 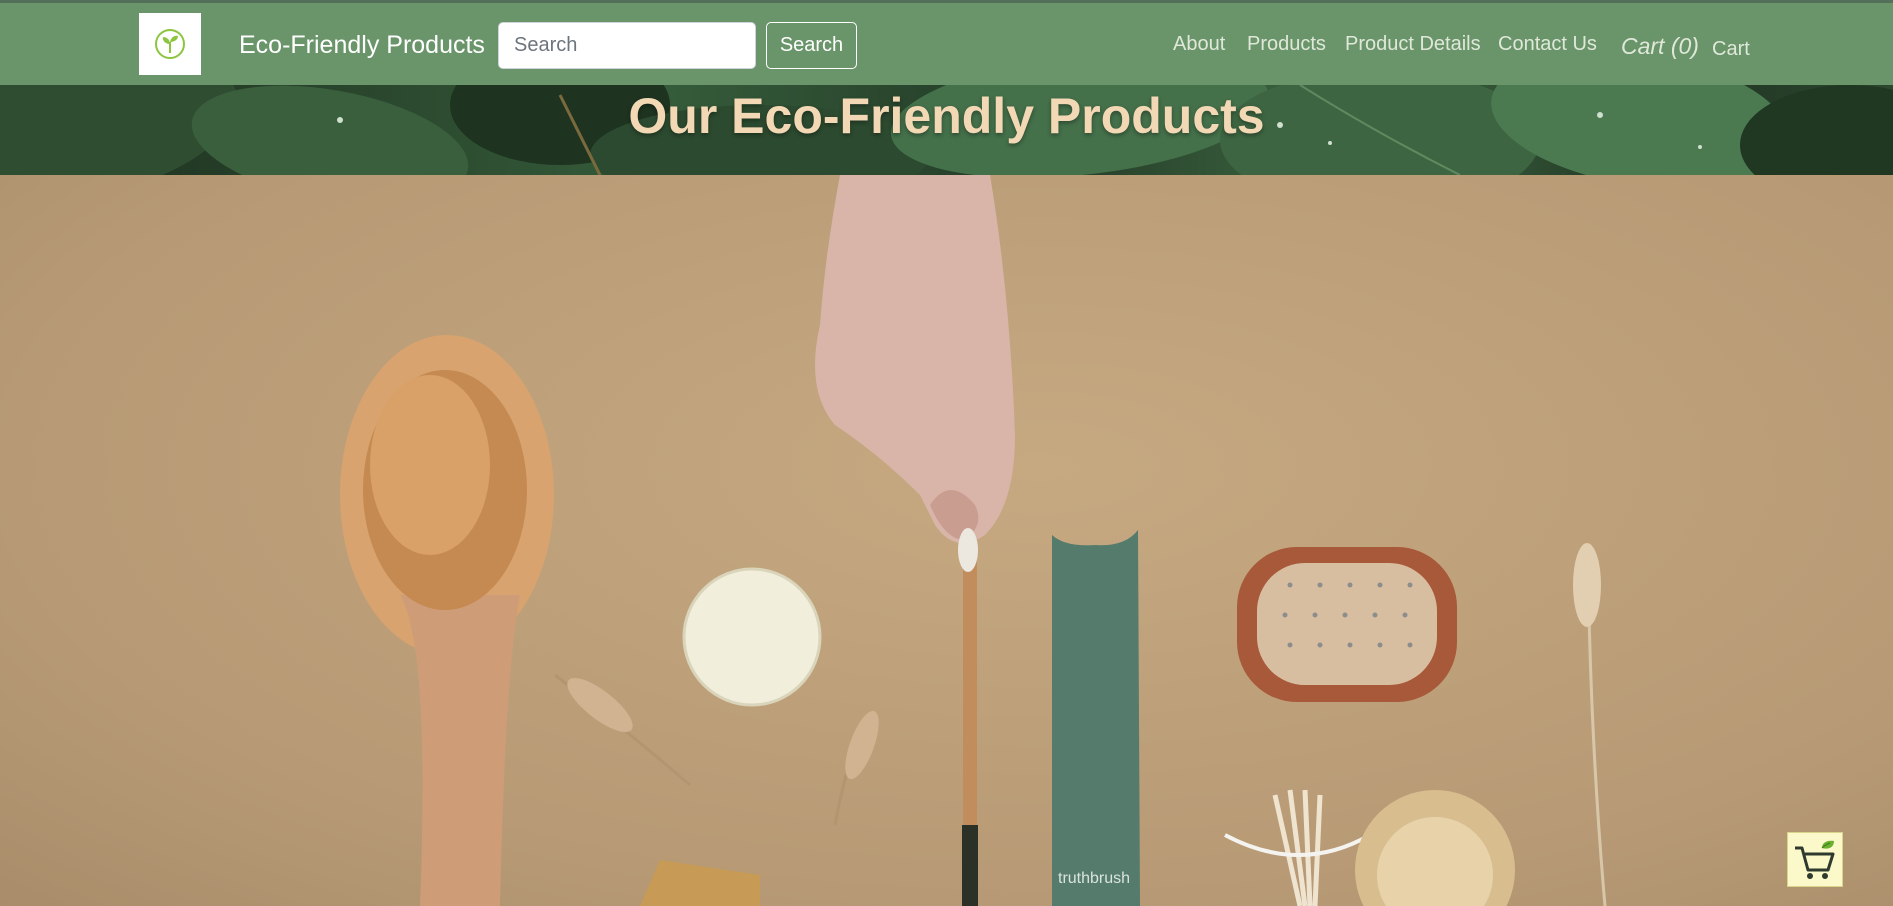 I want to click on brand-name: Eco-Friendly Products, so click(x=362, y=45).